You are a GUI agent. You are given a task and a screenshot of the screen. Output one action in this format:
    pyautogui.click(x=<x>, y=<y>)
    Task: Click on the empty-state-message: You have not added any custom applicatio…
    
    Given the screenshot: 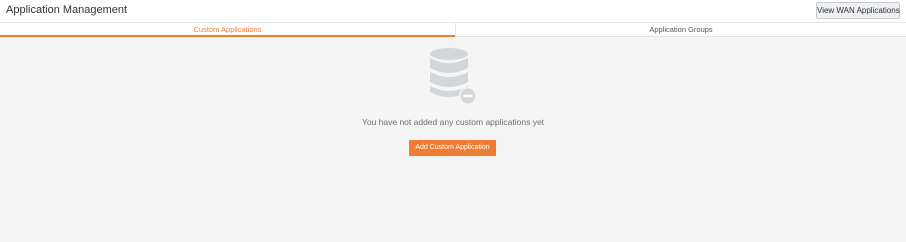 What is the action you would take?
    pyautogui.click(x=453, y=122)
    